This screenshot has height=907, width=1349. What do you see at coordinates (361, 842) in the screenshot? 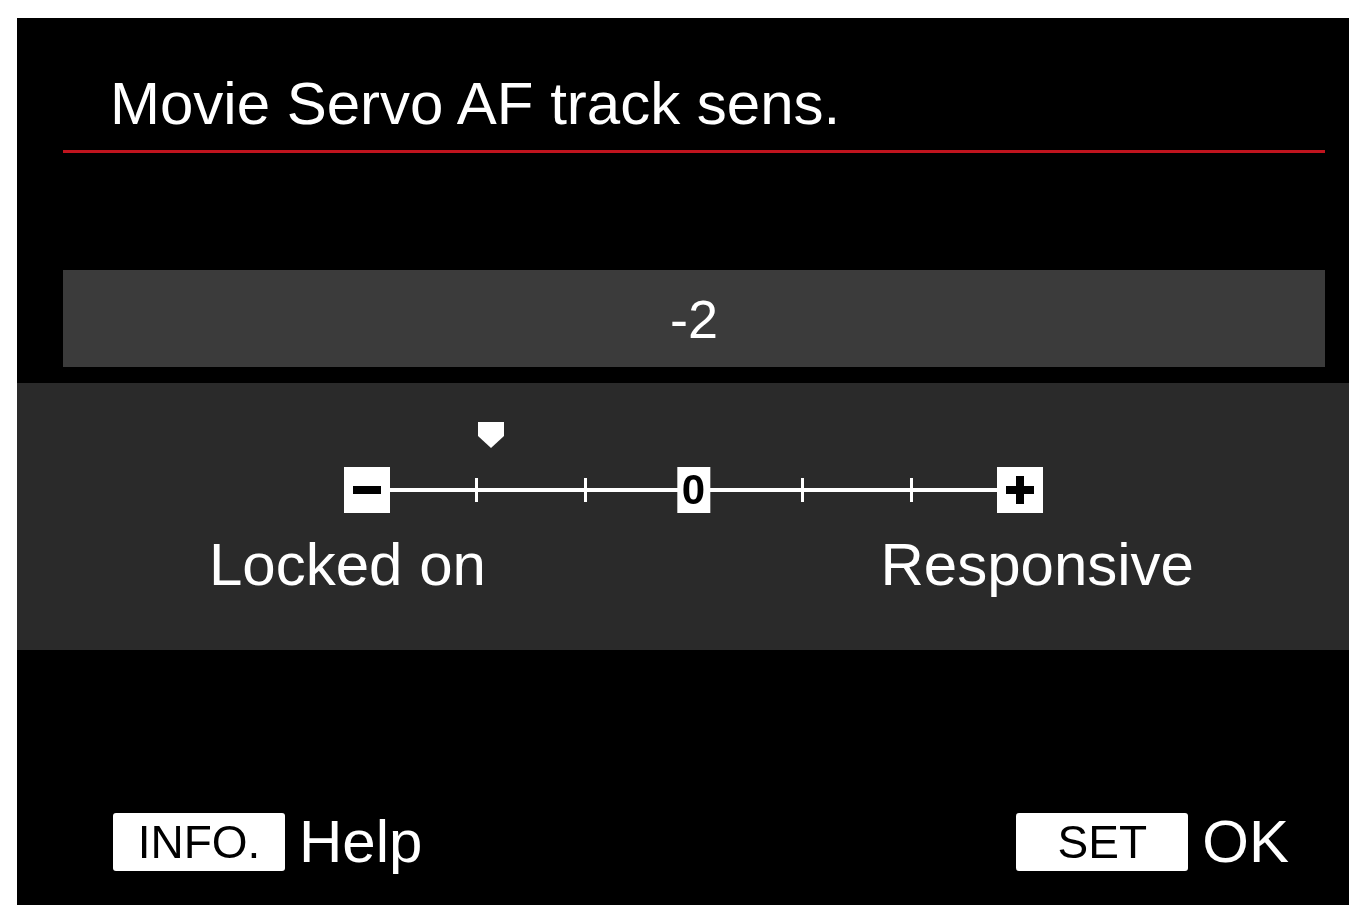
I see `key-label: Help` at bounding box center [361, 842].